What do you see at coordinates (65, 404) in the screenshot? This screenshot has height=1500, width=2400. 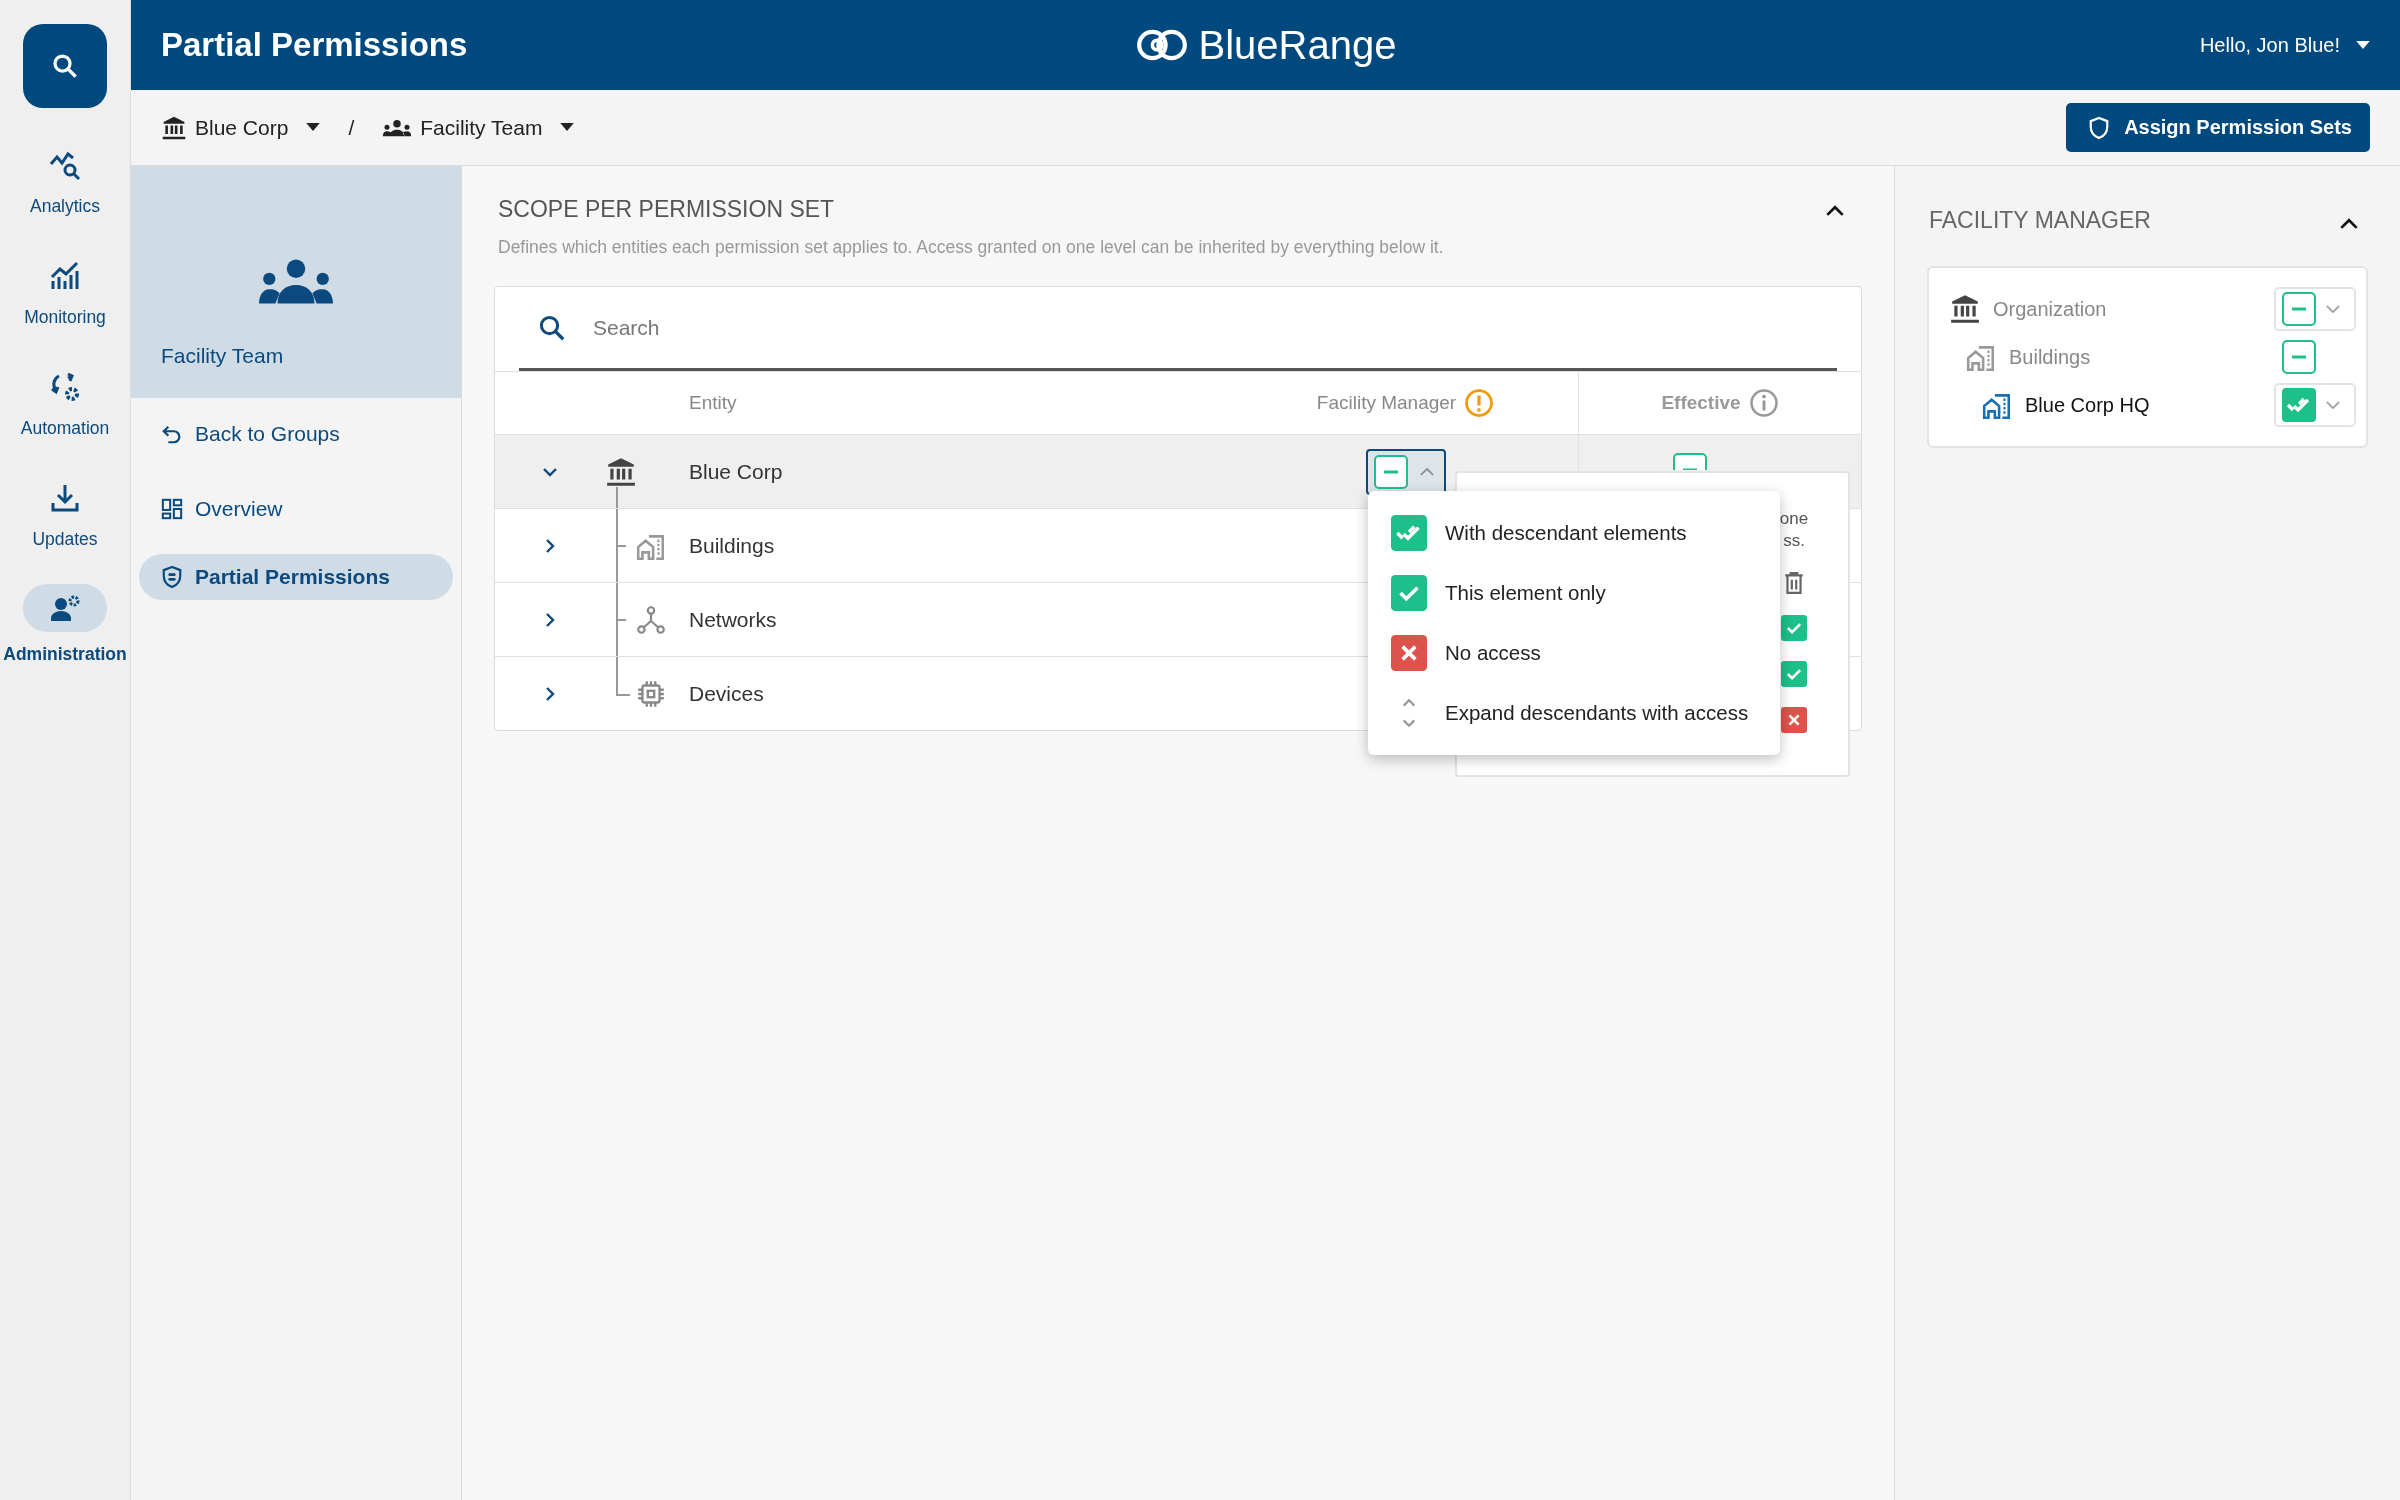 I see `nav-item: Automation` at bounding box center [65, 404].